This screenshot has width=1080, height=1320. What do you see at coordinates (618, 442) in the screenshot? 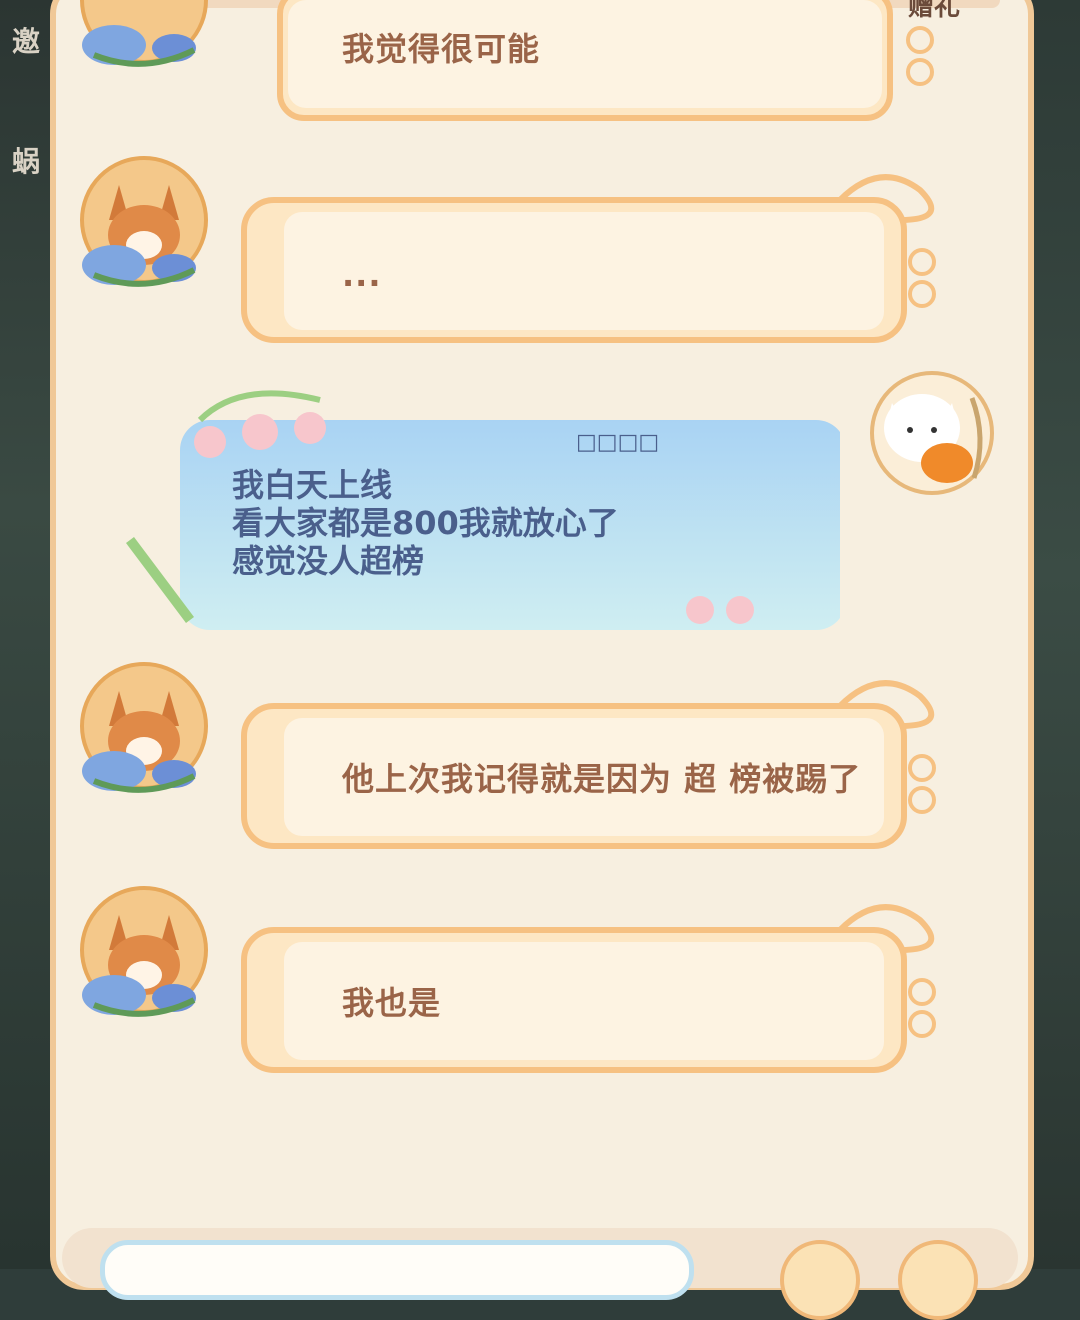
I see `message-box-marks: □□□□` at bounding box center [618, 442].